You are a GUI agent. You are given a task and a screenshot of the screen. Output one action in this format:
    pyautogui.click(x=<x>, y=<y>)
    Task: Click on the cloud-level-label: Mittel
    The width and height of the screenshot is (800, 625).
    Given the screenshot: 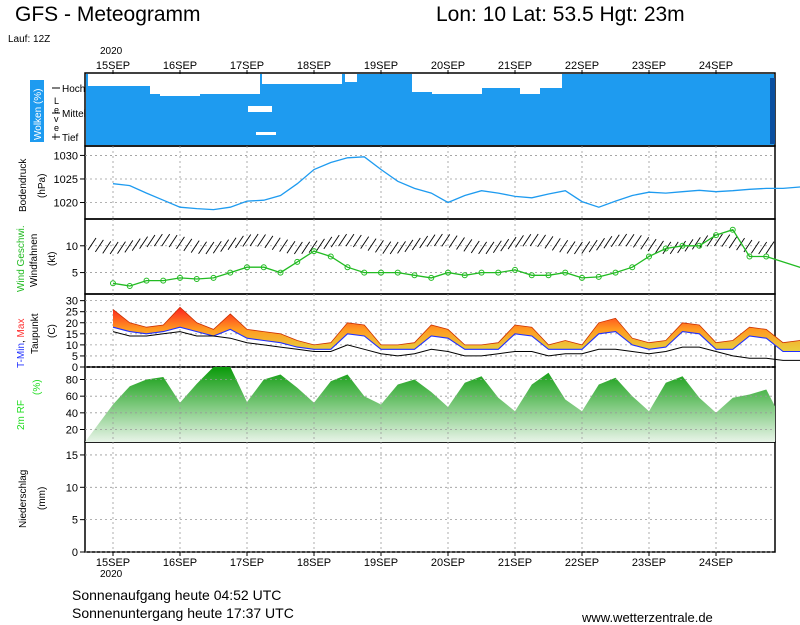 What is the action you would take?
    pyautogui.click(x=74, y=114)
    